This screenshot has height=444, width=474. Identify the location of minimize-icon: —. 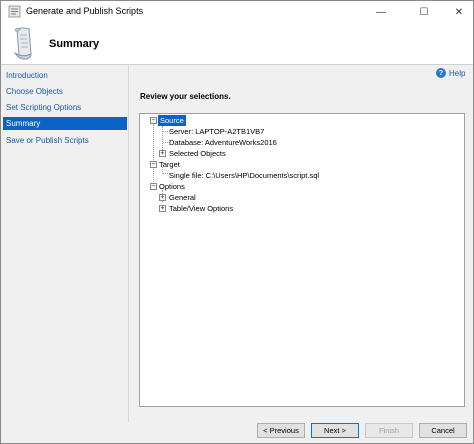
(381, 12).